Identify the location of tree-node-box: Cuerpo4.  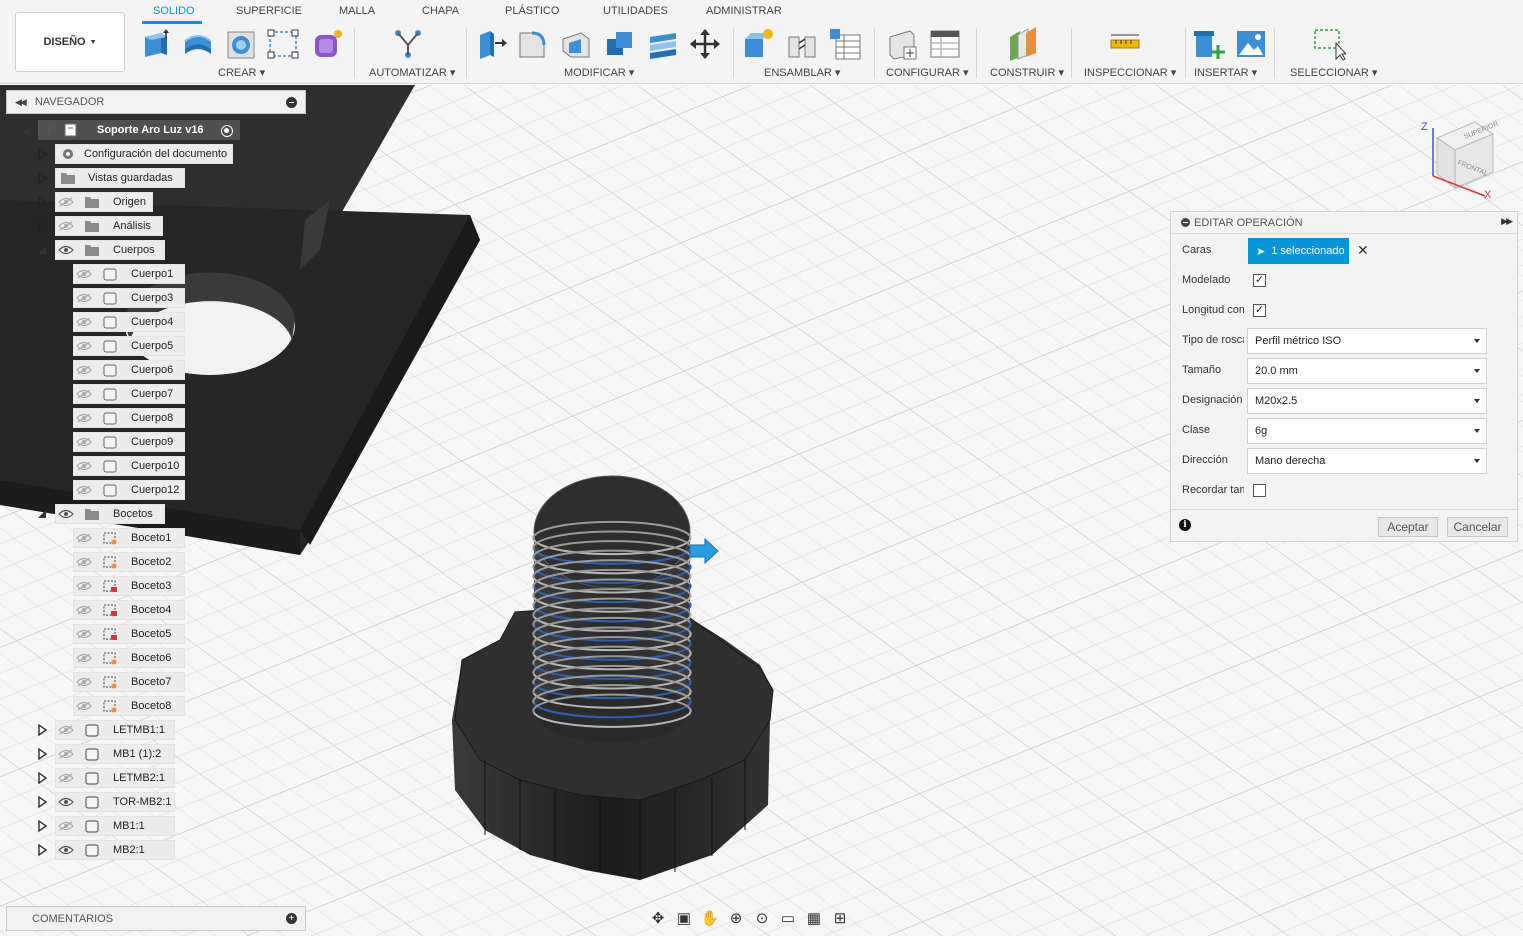
(129, 322).